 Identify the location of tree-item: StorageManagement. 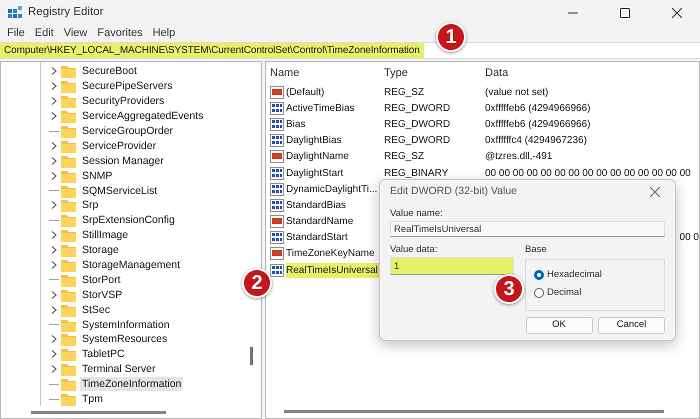
(131, 265).